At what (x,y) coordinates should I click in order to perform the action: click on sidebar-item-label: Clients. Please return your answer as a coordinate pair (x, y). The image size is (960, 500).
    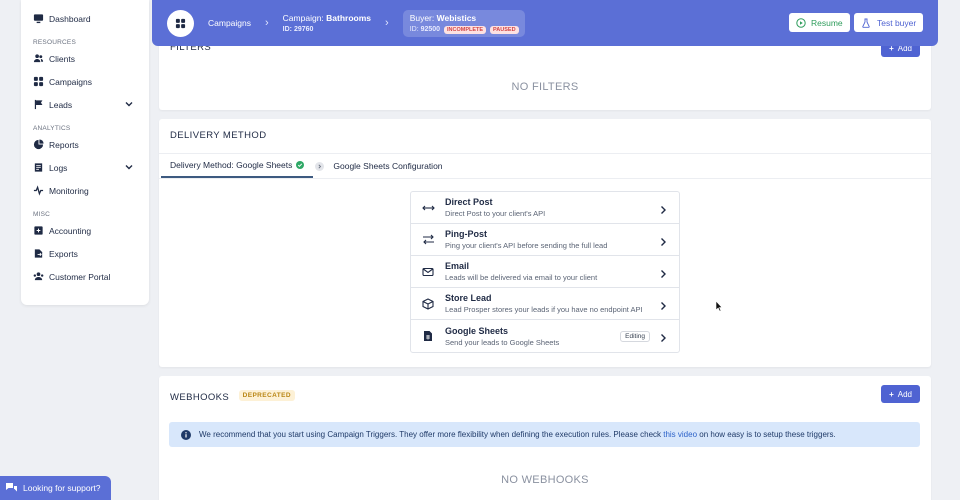
    Looking at the image, I should click on (62, 58).